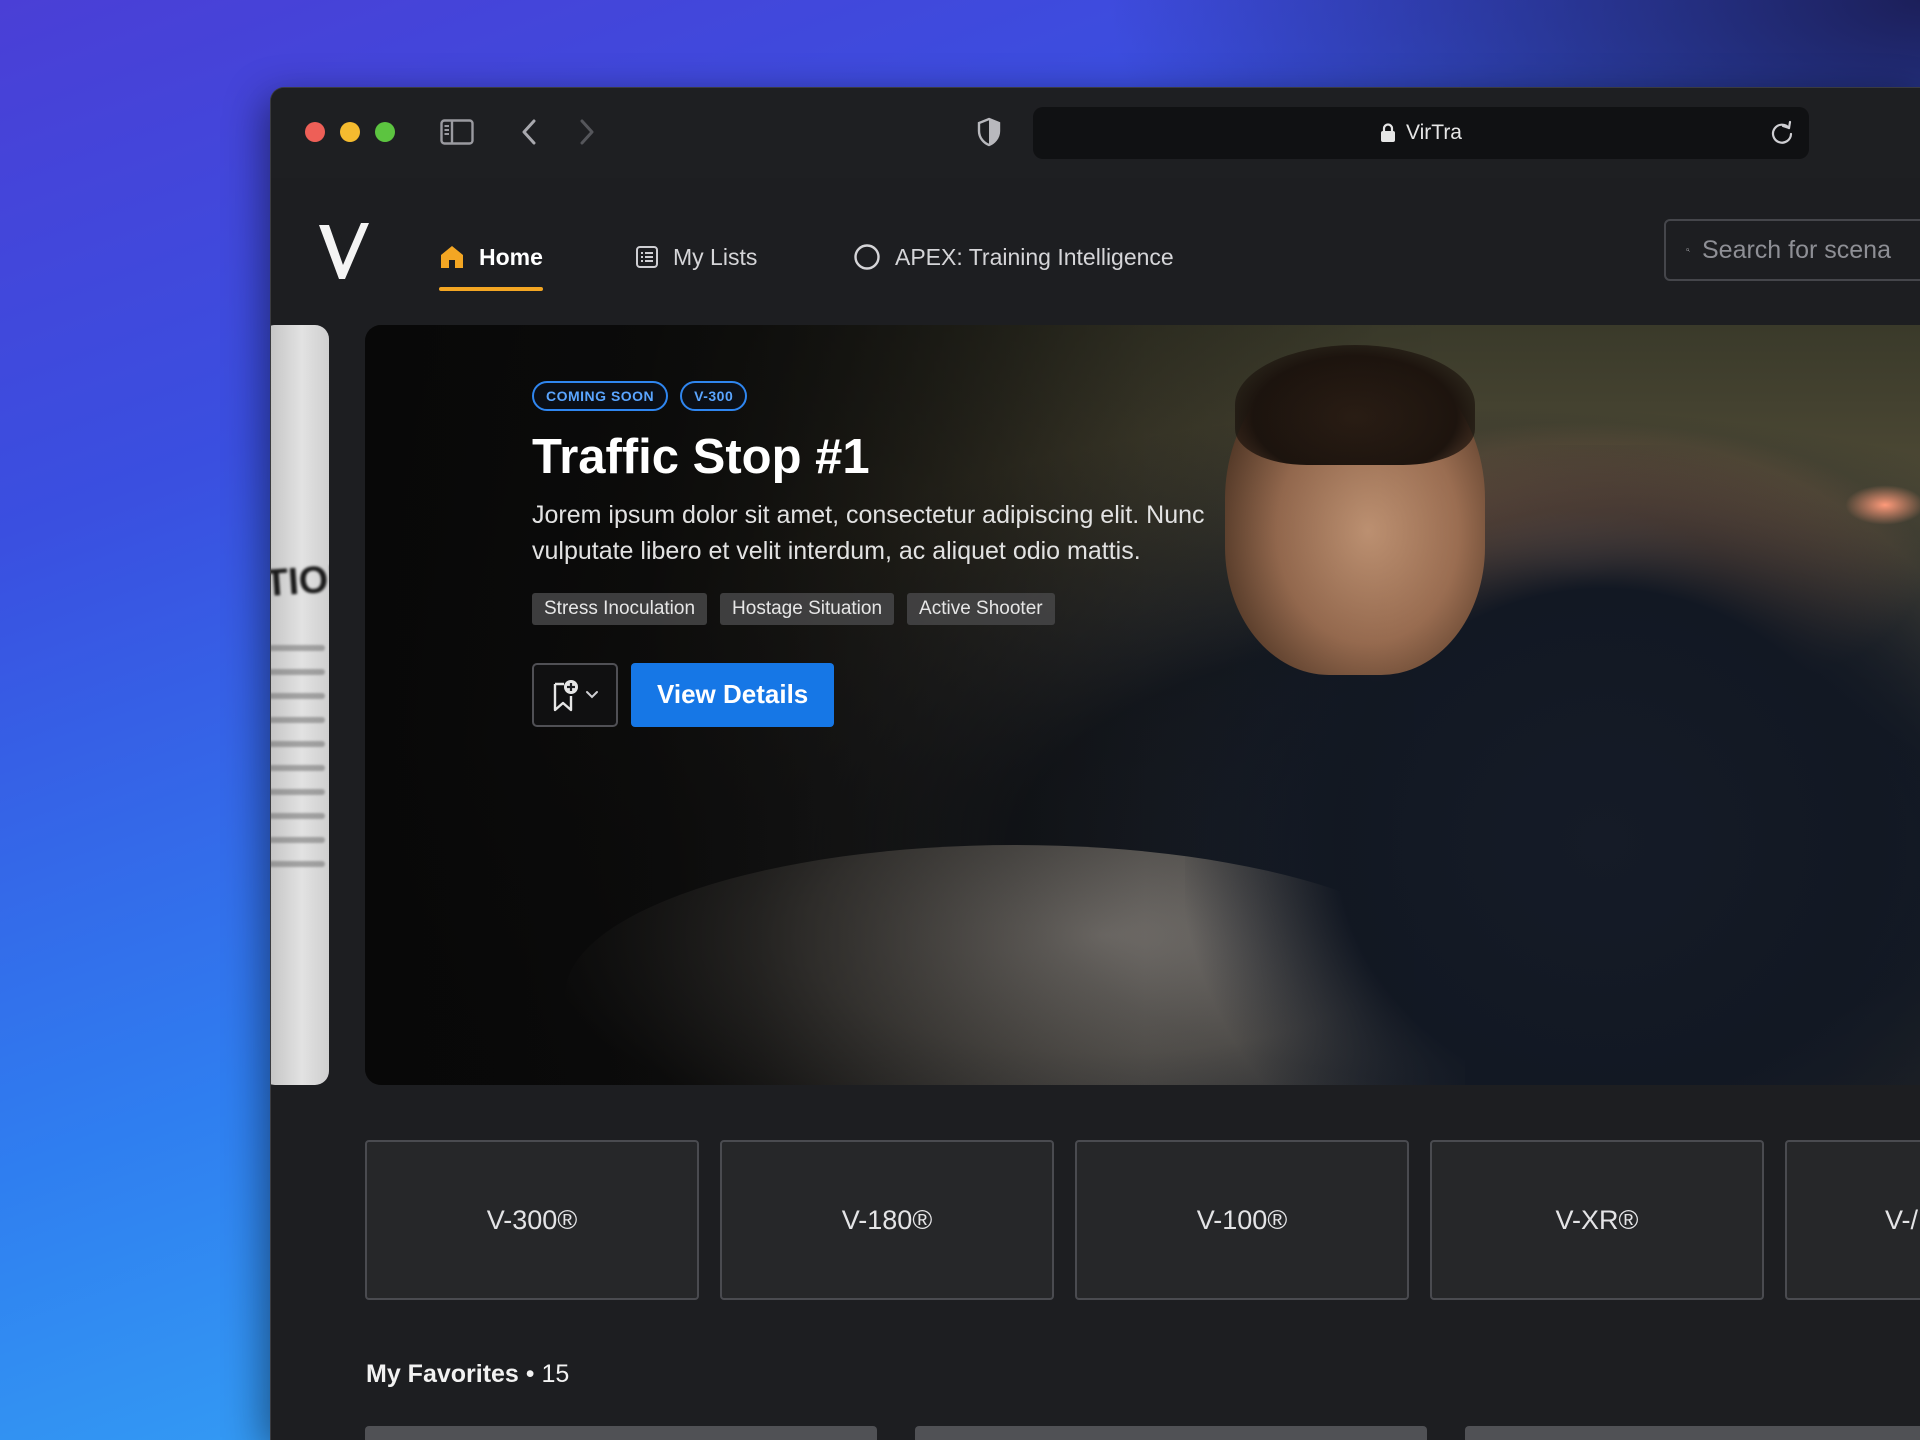 Image resolution: width=1920 pixels, height=1440 pixels. I want to click on lock-icon, so click(1387, 132).